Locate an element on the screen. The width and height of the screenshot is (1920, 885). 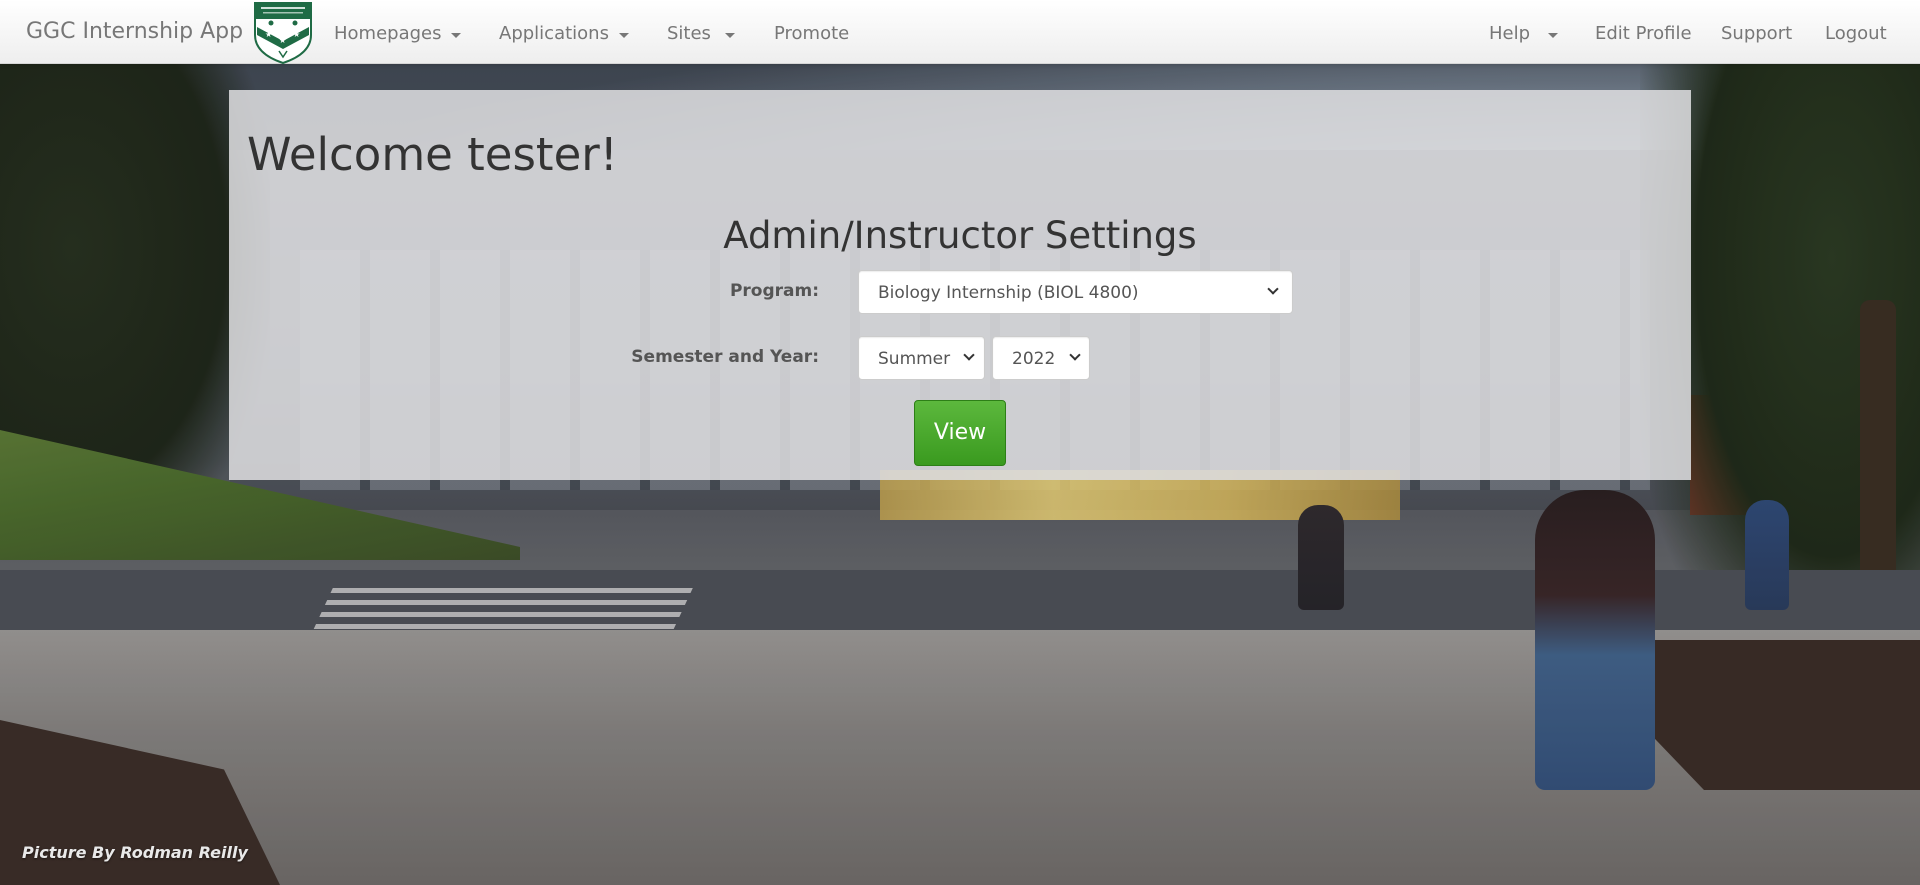
nav-logout: Logout is located at coordinates (1856, 33).